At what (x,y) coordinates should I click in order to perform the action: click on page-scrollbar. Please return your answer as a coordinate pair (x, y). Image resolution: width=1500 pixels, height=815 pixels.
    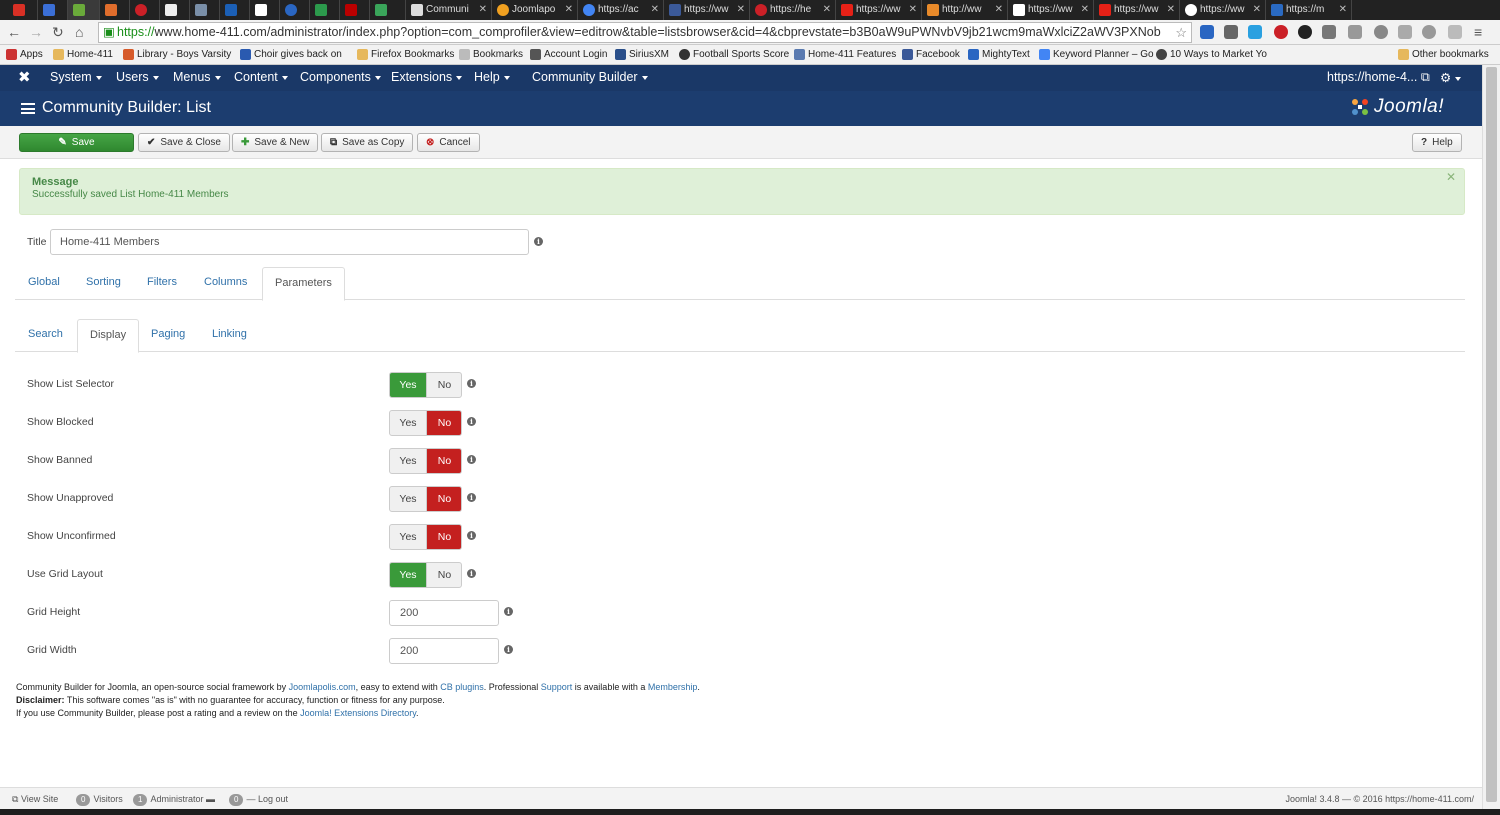
    Looking at the image, I should click on (1491, 437).